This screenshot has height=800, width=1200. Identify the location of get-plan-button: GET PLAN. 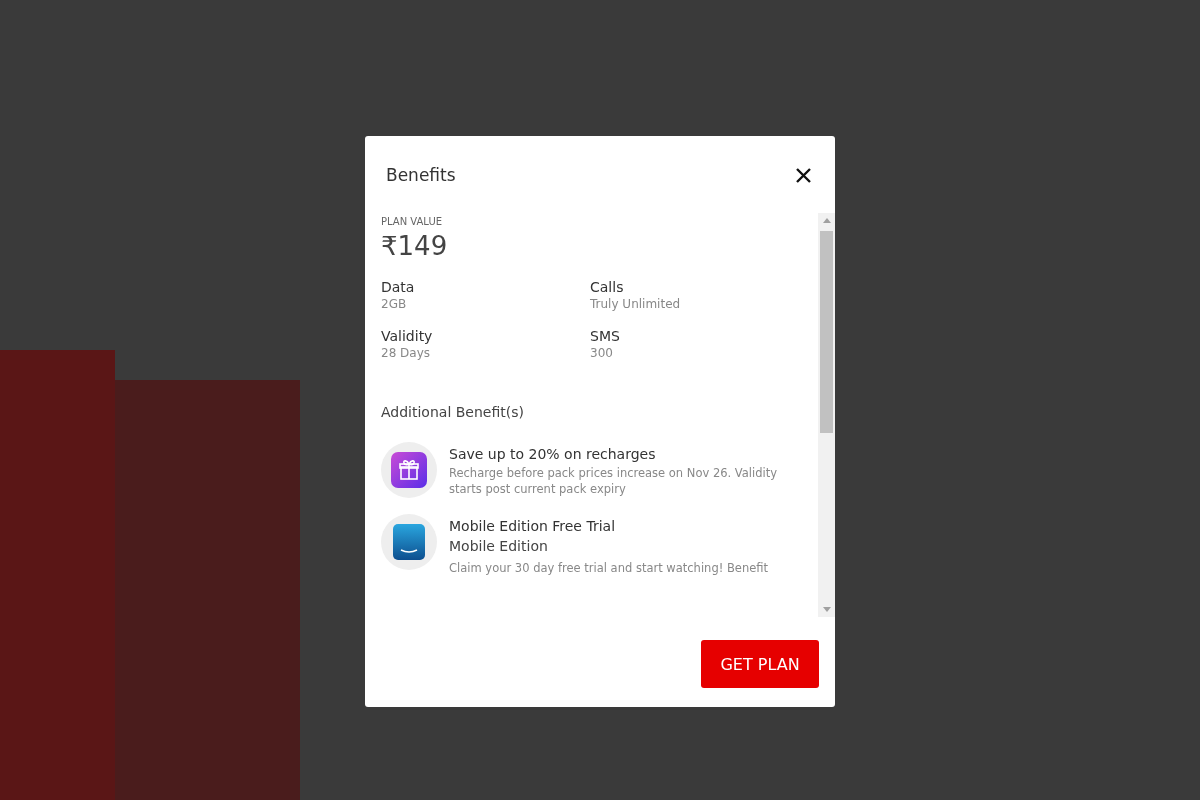
(760, 664).